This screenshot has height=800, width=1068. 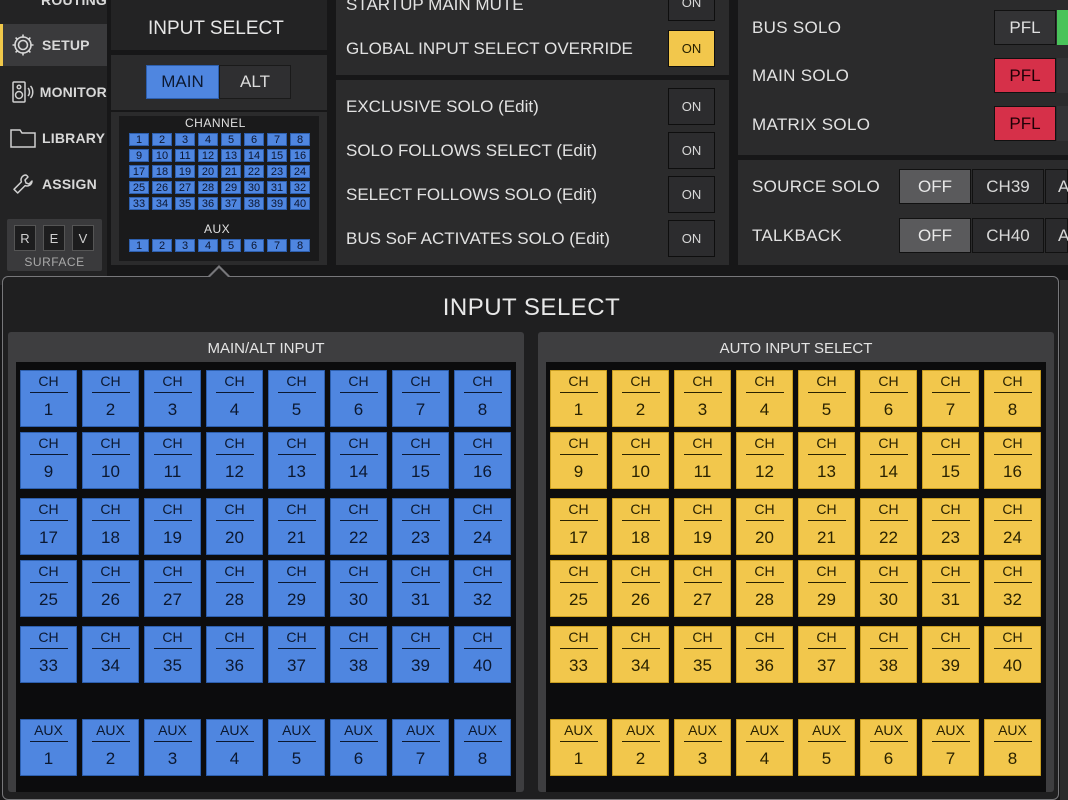 What do you see at coordinates (300, 139) in the screenshot?
I see `mini-channel-cell: 8` at bounding box center [300, 139].